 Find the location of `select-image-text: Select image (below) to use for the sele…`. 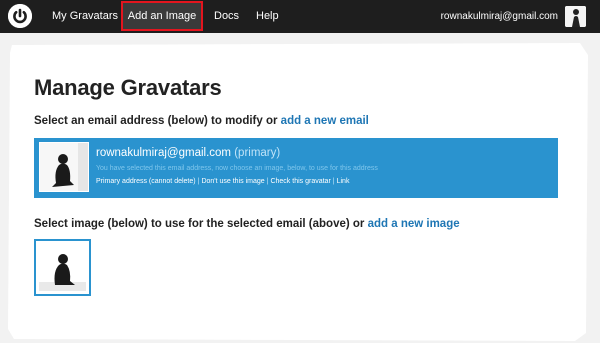

select-image-text: Select image (below) to use for the sele… is located at coordinates (201, 224).